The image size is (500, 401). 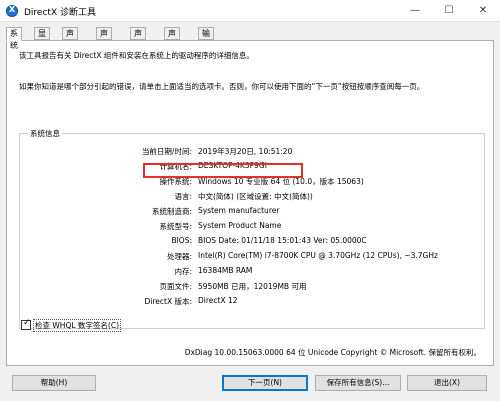 What do you see at coordinates (250, 11) in the screenshot?
I see `title-bar: DirectX 诊断工具 — ☐ ✕` at bounding box center [250, 11].